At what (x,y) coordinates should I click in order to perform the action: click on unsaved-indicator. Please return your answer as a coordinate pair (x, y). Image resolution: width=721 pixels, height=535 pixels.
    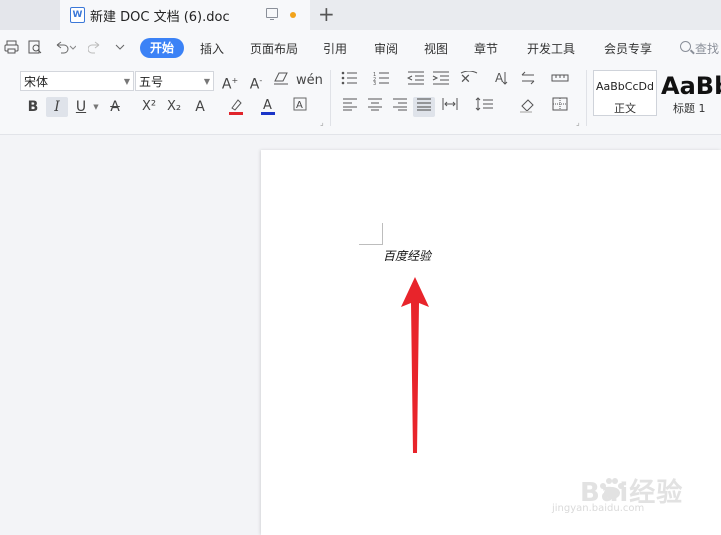
    Looking at the image, I should click on (293, 15).